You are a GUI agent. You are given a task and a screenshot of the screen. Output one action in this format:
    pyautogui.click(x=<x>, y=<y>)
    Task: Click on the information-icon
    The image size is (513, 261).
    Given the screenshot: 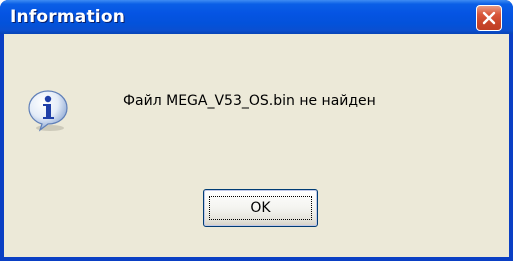 What is the action you would take?
    pyautogui.click(x=48, y=111)
    